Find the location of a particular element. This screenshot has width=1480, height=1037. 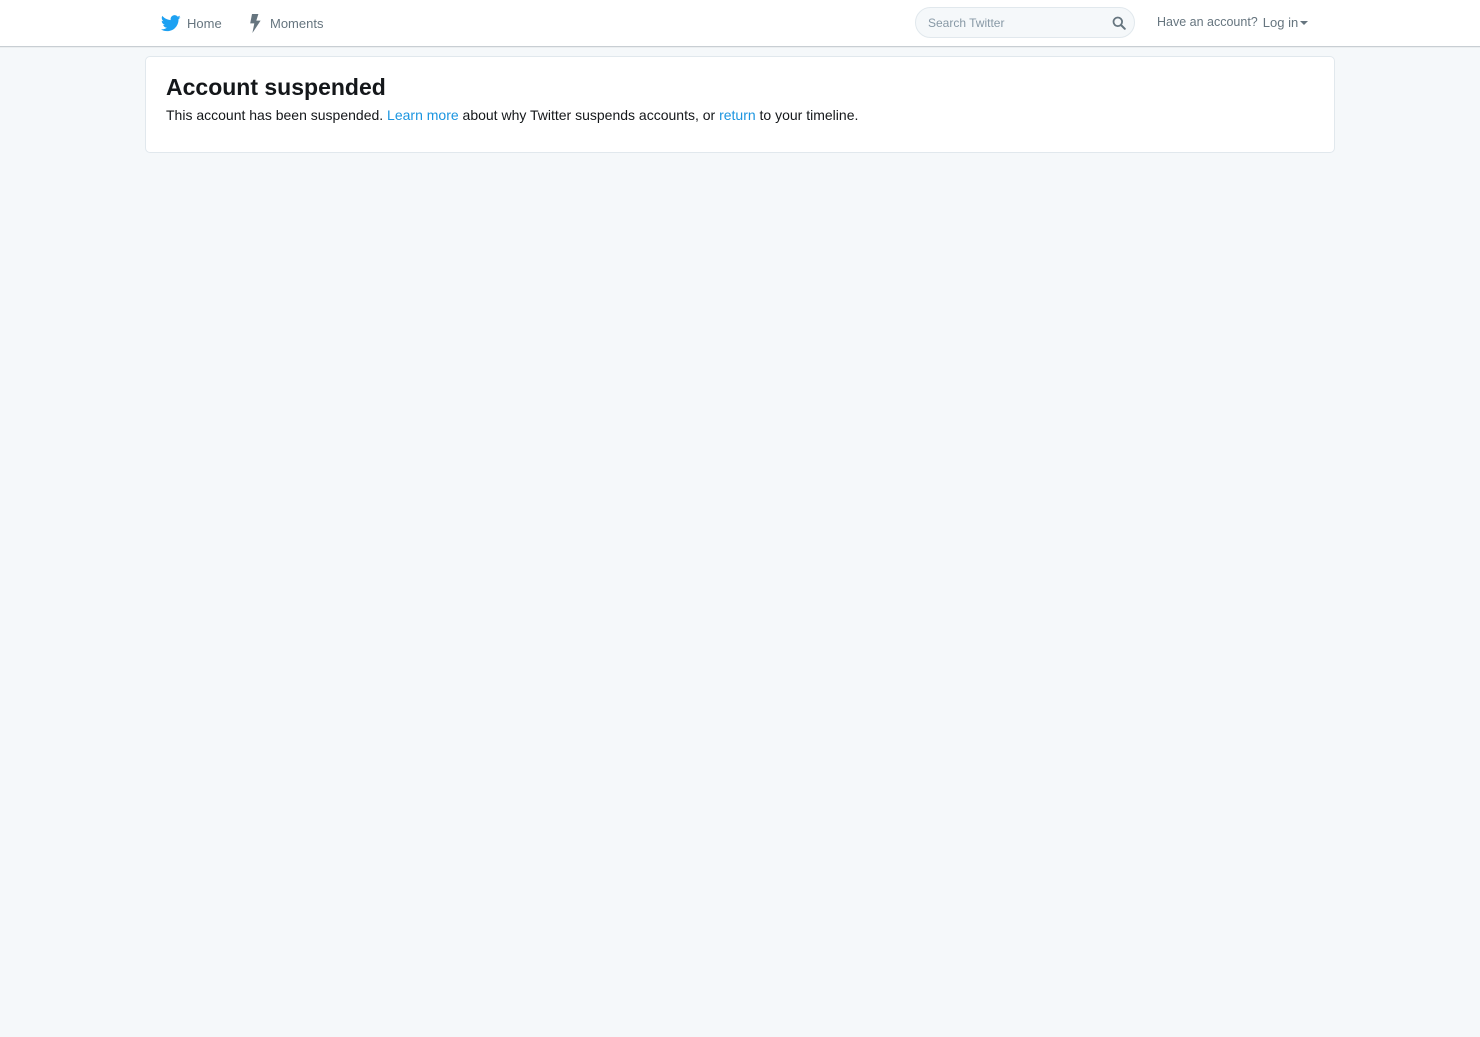

magnifier-icon is located at coordinates (1119, 23).